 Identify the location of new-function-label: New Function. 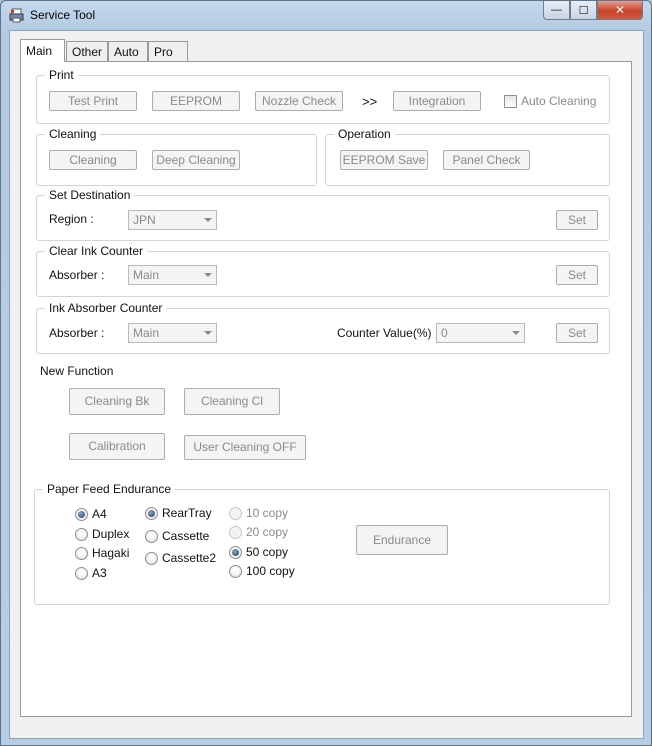
(77, 371).